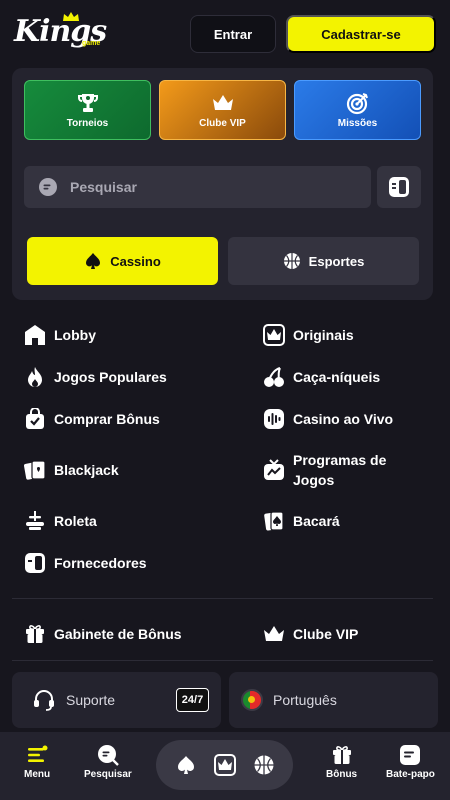 The height and width of the screenshot is (800, 450). I want to click on portugal-flag-icon, so click(252, 700).